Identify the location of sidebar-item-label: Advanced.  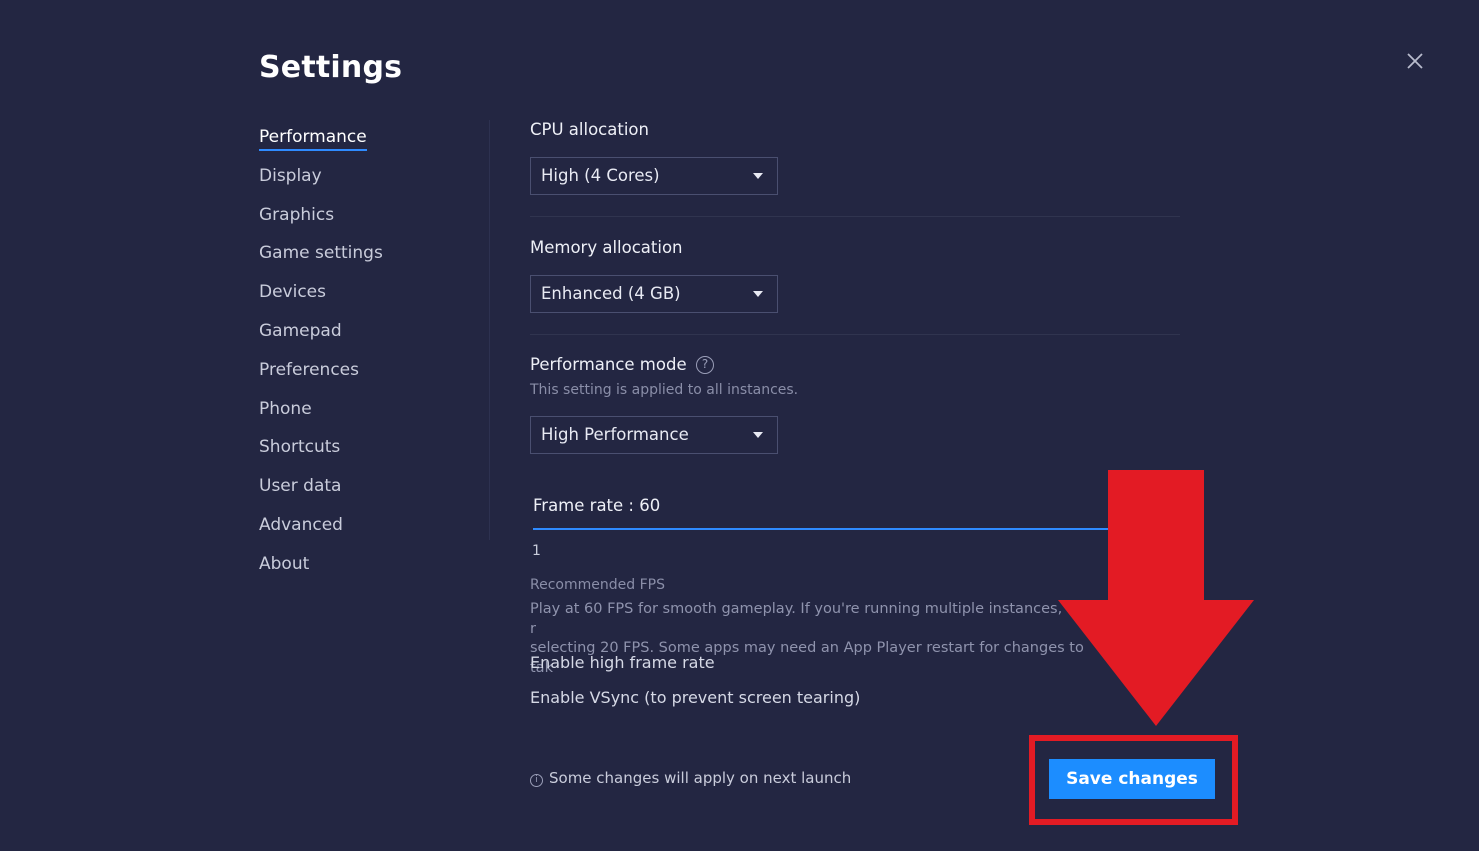
(301, 524).